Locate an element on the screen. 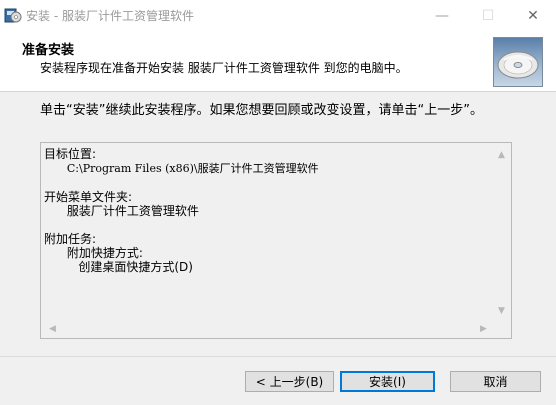 The width and height of the screenshot is (556, 405). tasks-group: 附加快捷方式: is located at coordinates (104, 253).